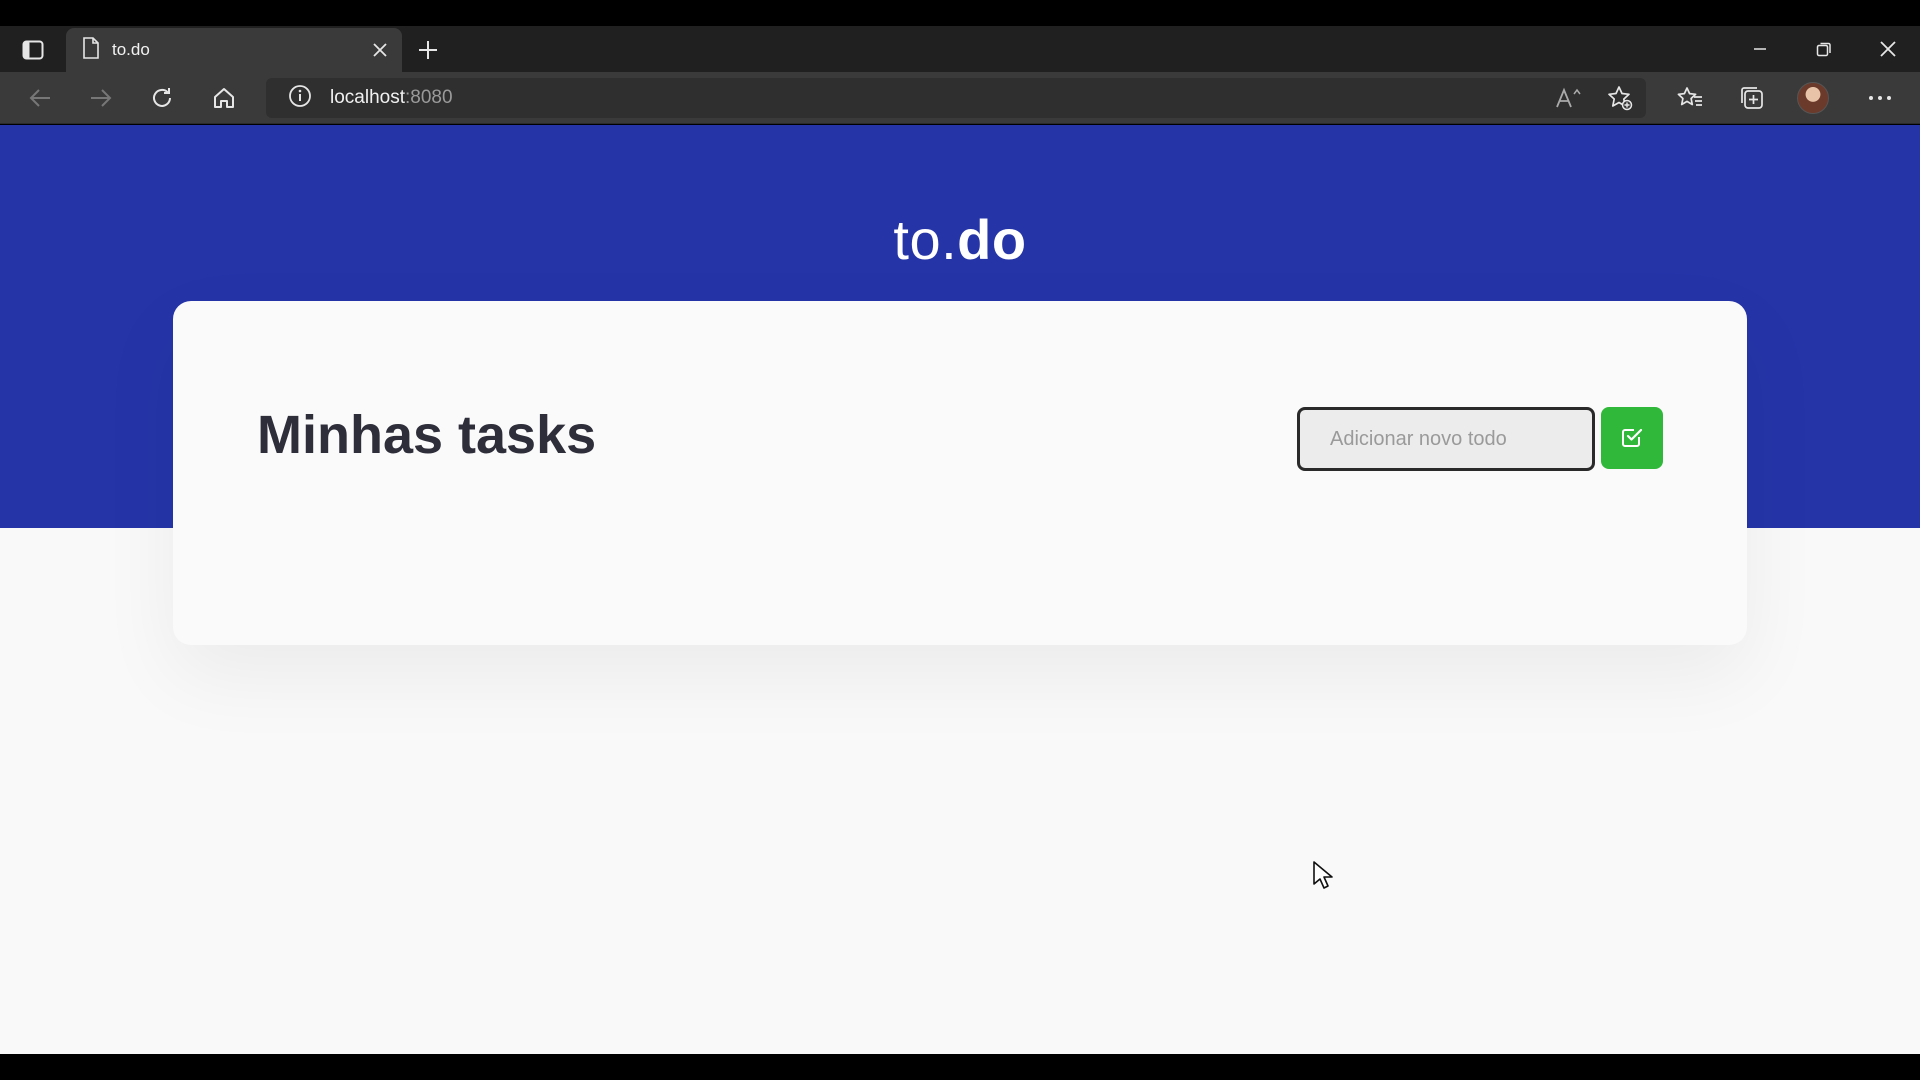  I want to click on tab-actions-icon, so click(33, 50).